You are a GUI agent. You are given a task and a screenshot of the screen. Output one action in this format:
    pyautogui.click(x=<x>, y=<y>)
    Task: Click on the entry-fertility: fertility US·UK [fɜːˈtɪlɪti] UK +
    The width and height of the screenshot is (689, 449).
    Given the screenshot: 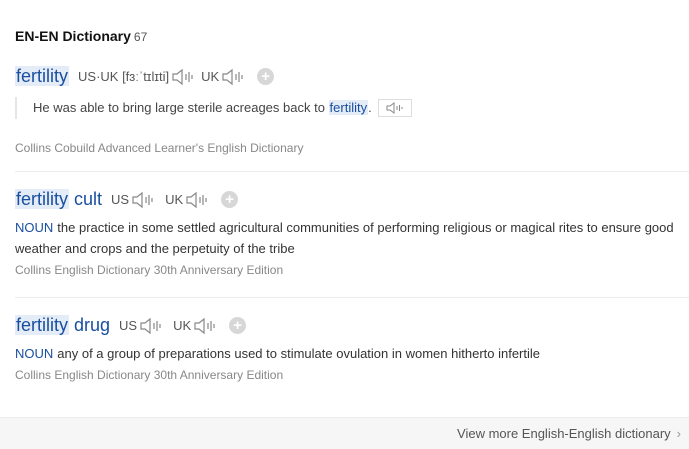 What is the action you would take?
    pyautogui.click(x=352, y=76)
    